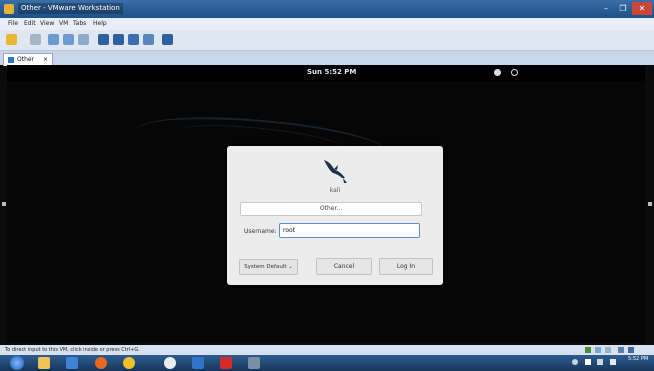 The width and height of the screenshot is (654, 371). I want to click on media-player-icon, so click(72, 363).